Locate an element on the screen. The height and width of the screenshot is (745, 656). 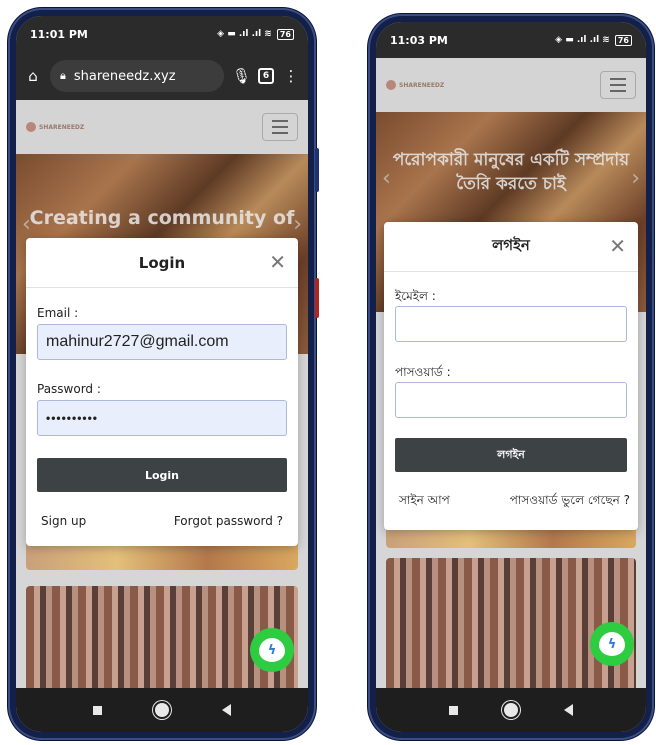
password-field: •••••••••• is located at coordinates (162, 418).